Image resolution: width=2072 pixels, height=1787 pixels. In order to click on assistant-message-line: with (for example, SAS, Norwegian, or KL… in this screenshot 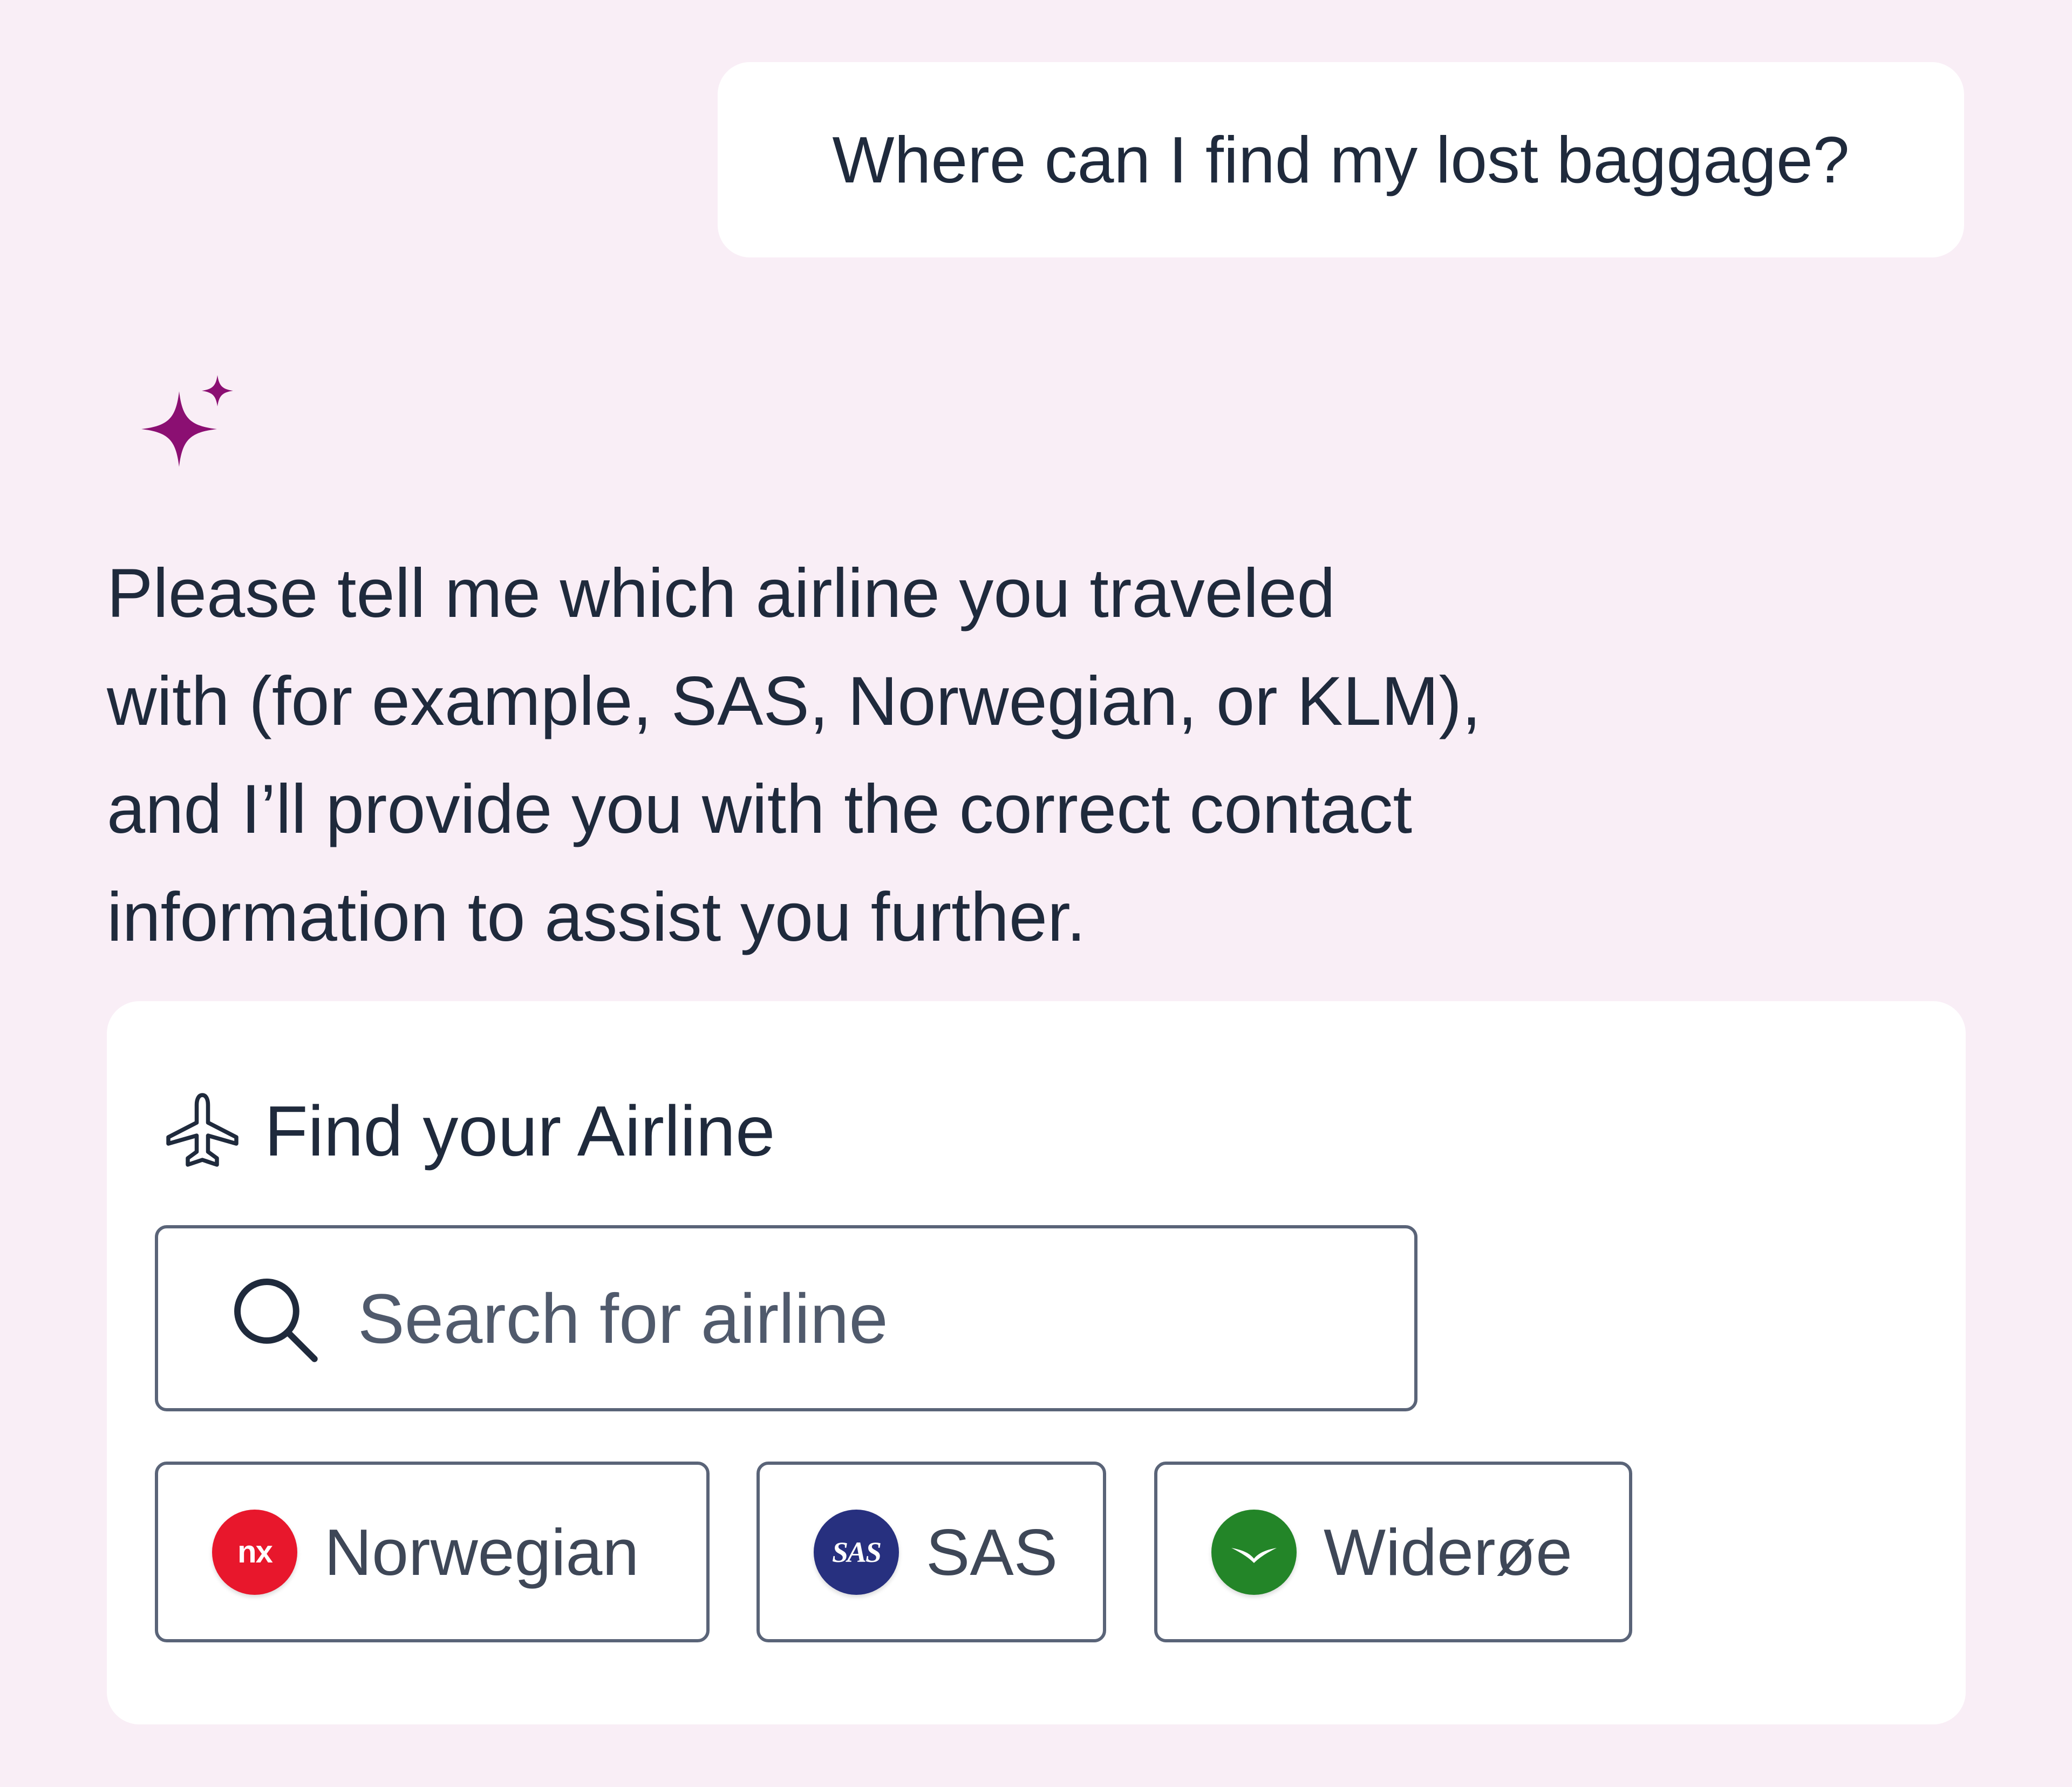, I will do `click(794, 702)`.